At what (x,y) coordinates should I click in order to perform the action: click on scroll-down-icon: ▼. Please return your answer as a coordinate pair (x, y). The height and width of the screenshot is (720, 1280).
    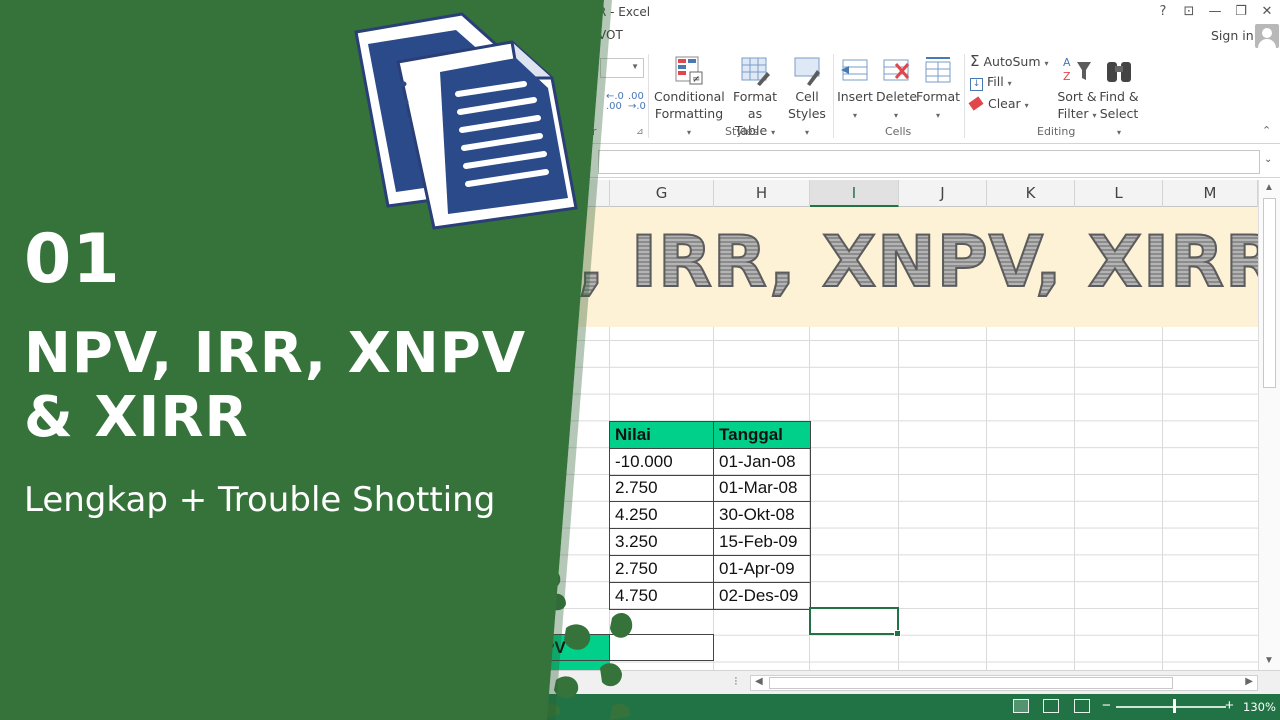
    Looking at the image, I should click on (1269, 660).